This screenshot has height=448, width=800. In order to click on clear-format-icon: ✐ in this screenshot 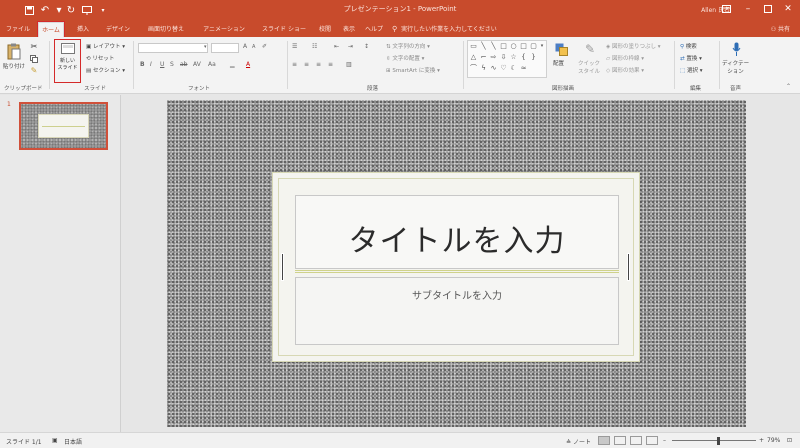, I will do `click(264, 46)`.